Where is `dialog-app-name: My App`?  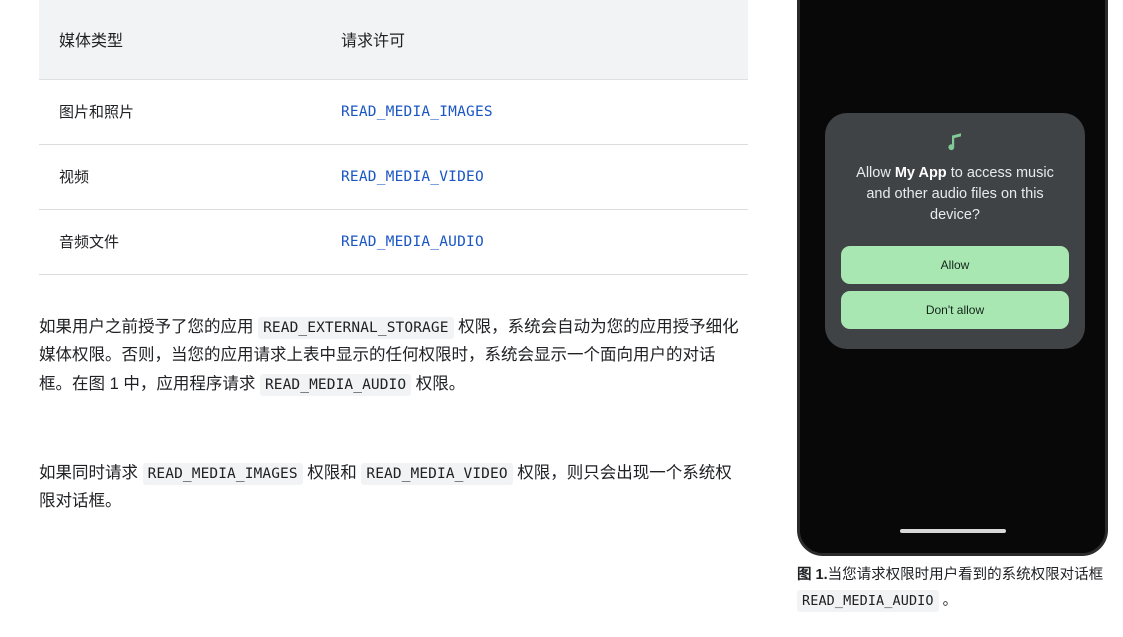
dialog-app-name: My App is located at coordinates (920, 173).